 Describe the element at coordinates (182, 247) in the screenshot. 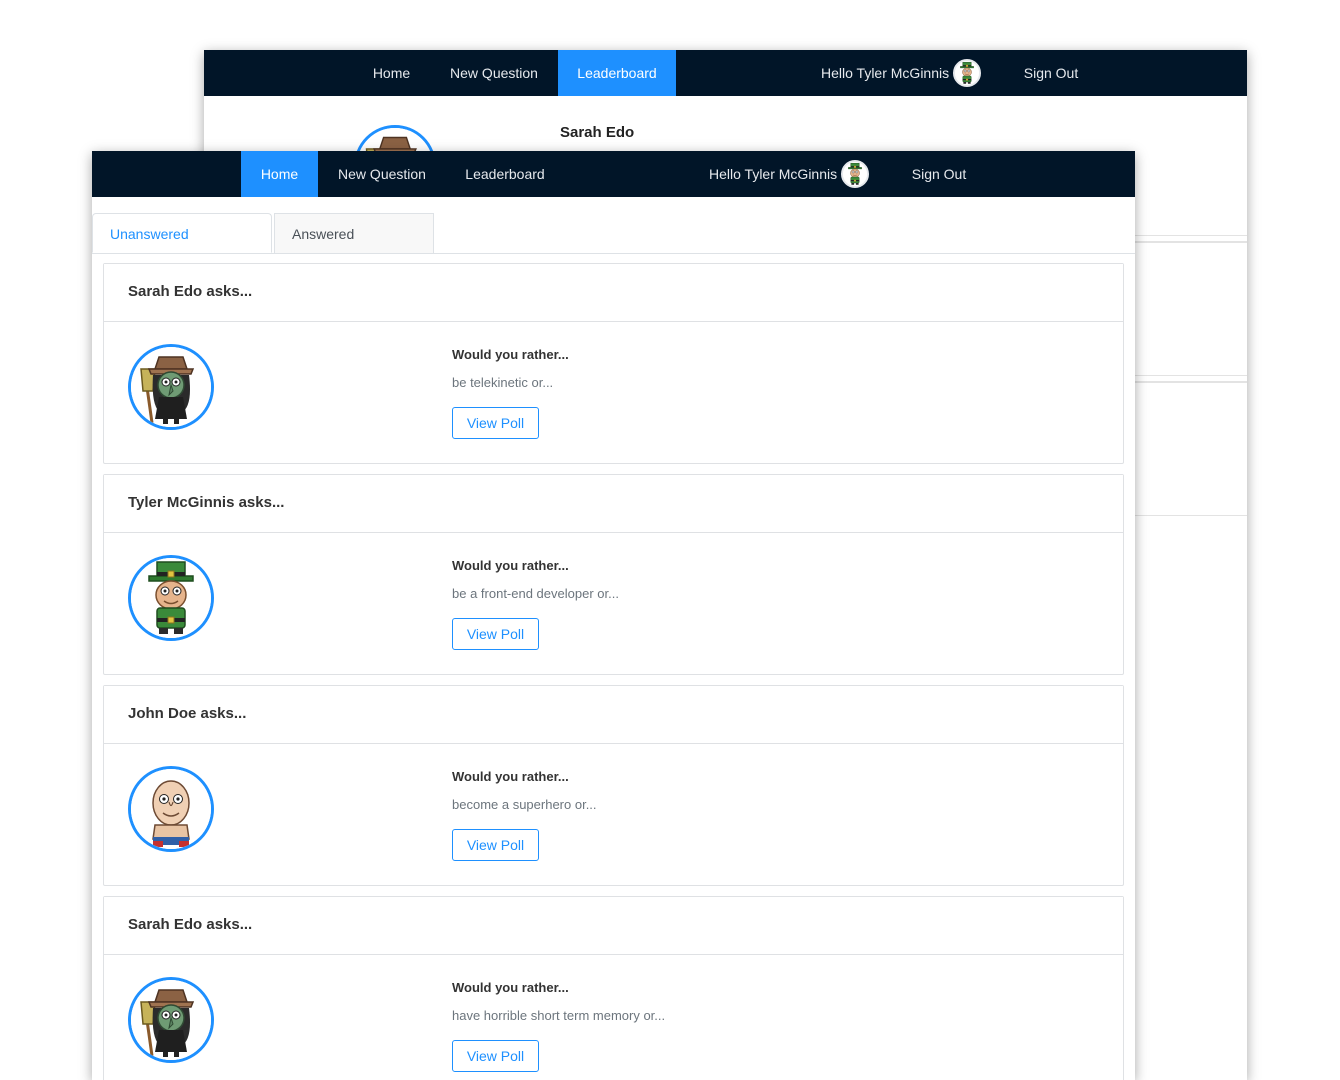

I see `tab-unanswered: Unanswered Questions` at that location.